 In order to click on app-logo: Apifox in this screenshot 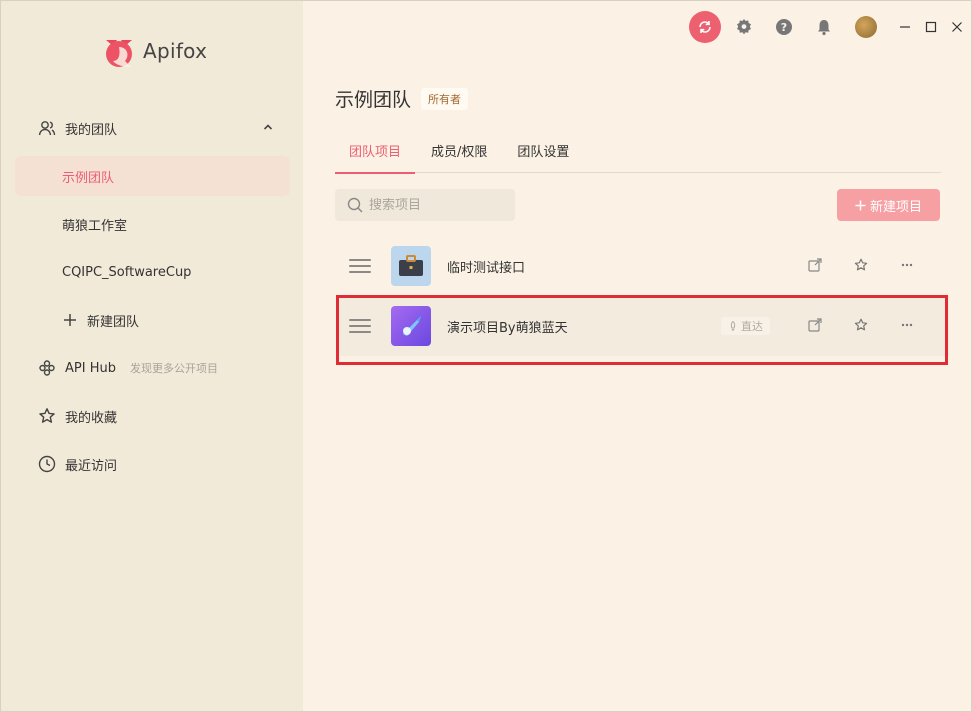, I will do `click(154, 51)`.